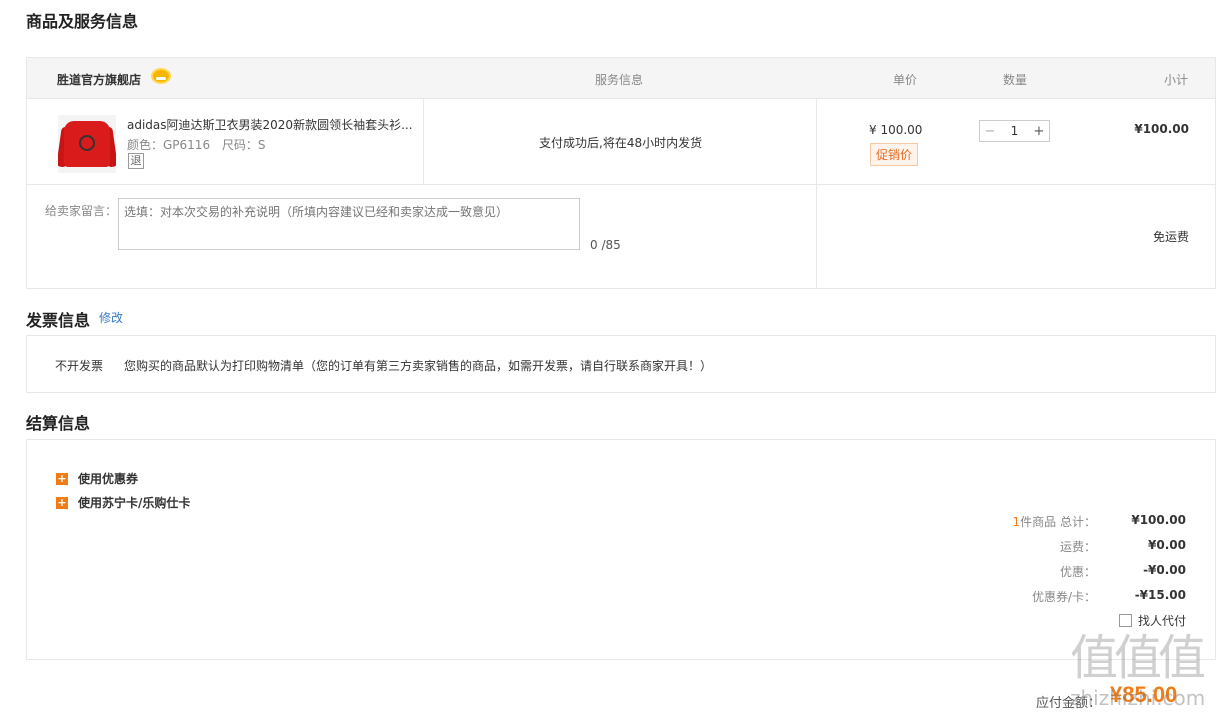 This screenshot has height=719, width=1222. I want to click on summary-freight-row: 运费： ¥0.00, so click(1056, 546).